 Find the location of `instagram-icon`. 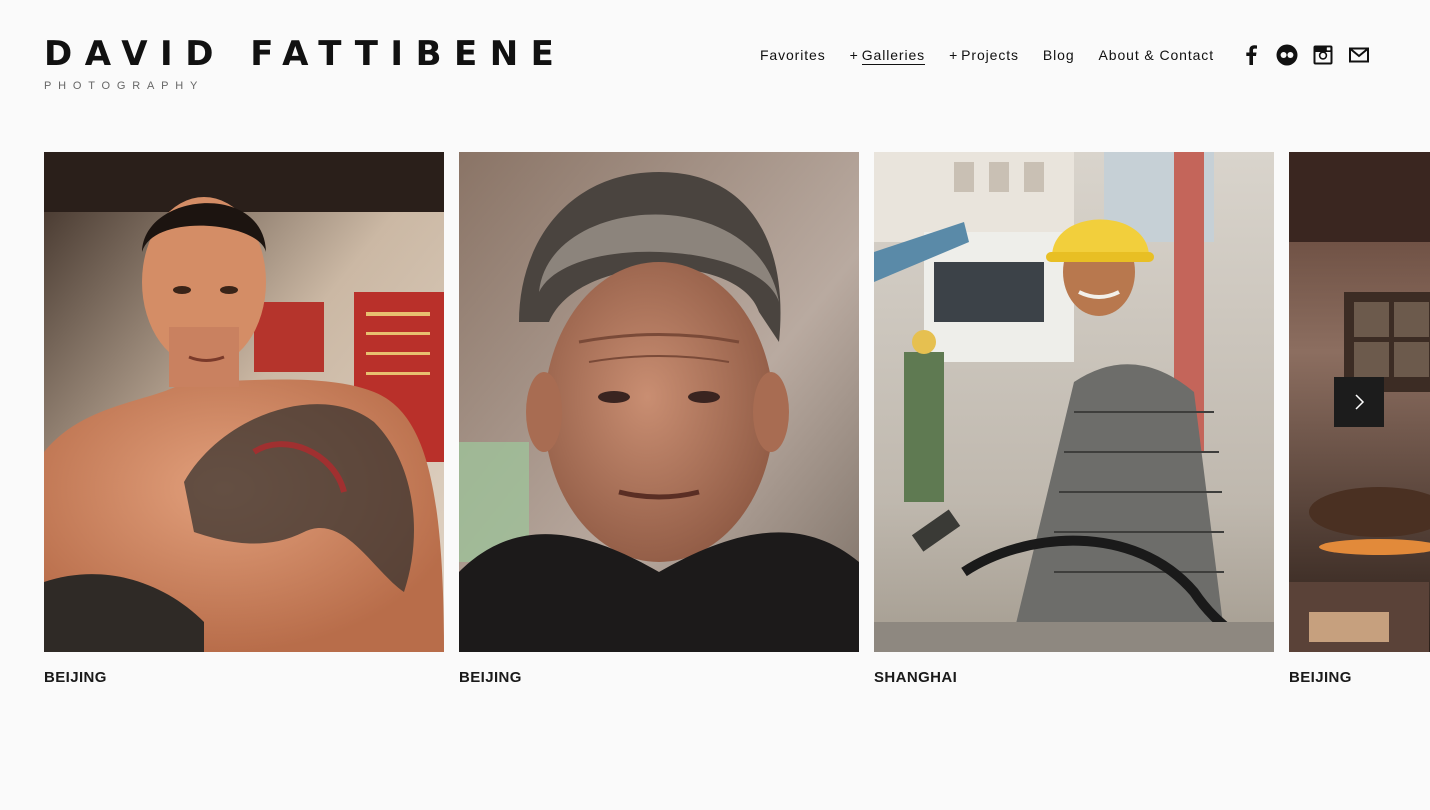

instagram-icon is located at coordinates (1323, 55).